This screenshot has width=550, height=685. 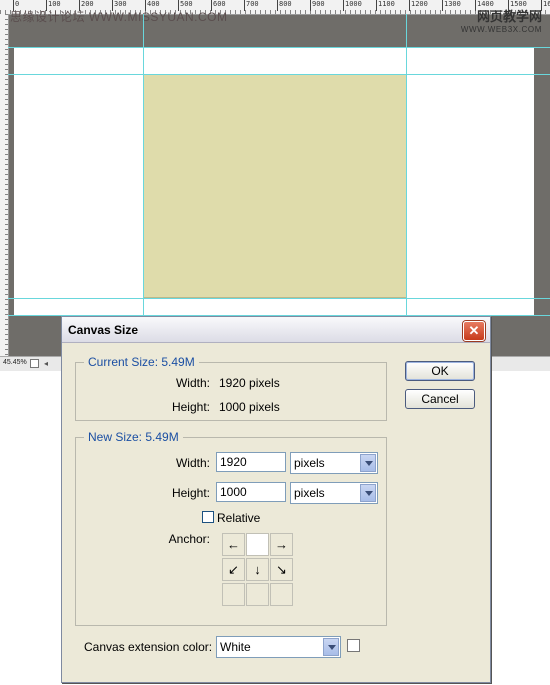 What do you see at coordinates (53, 5) in the screenshot?
I see `ruler-tick-label: 100` at bounding box center [53, 5].